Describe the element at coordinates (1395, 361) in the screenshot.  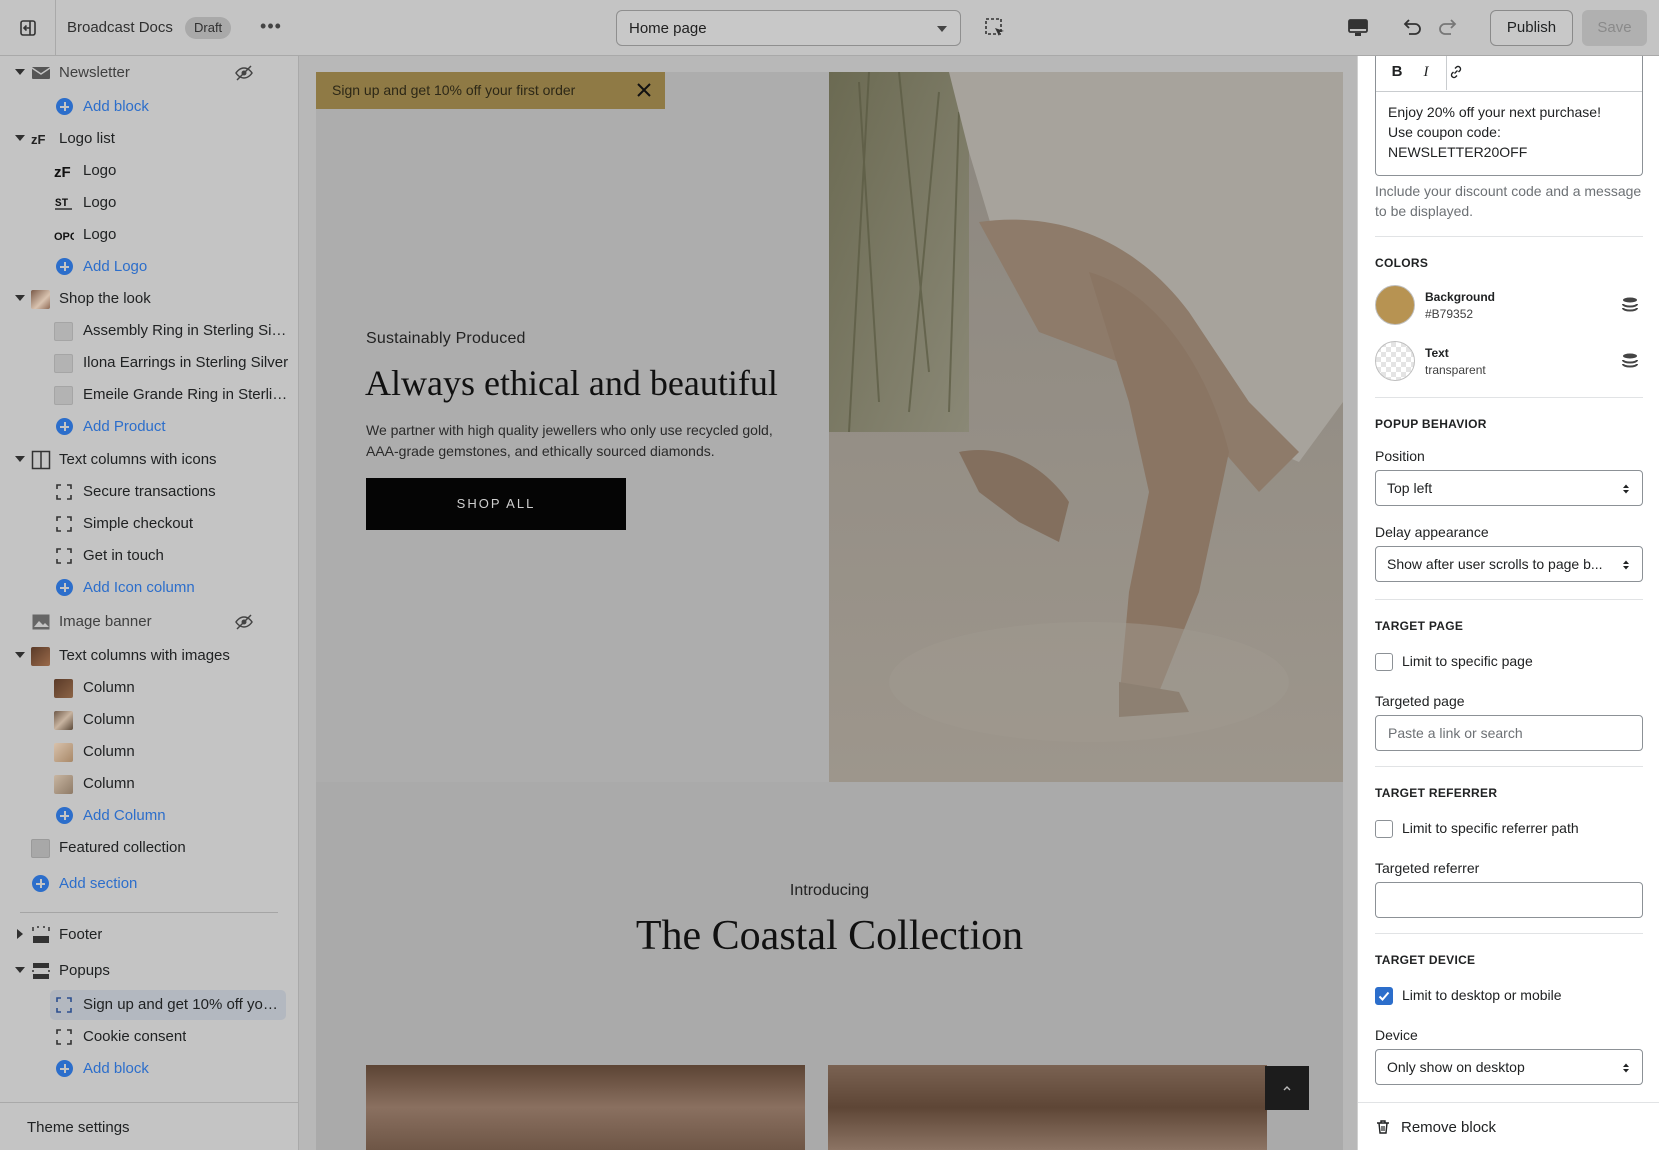
I see `text-color-swatch` at that location.